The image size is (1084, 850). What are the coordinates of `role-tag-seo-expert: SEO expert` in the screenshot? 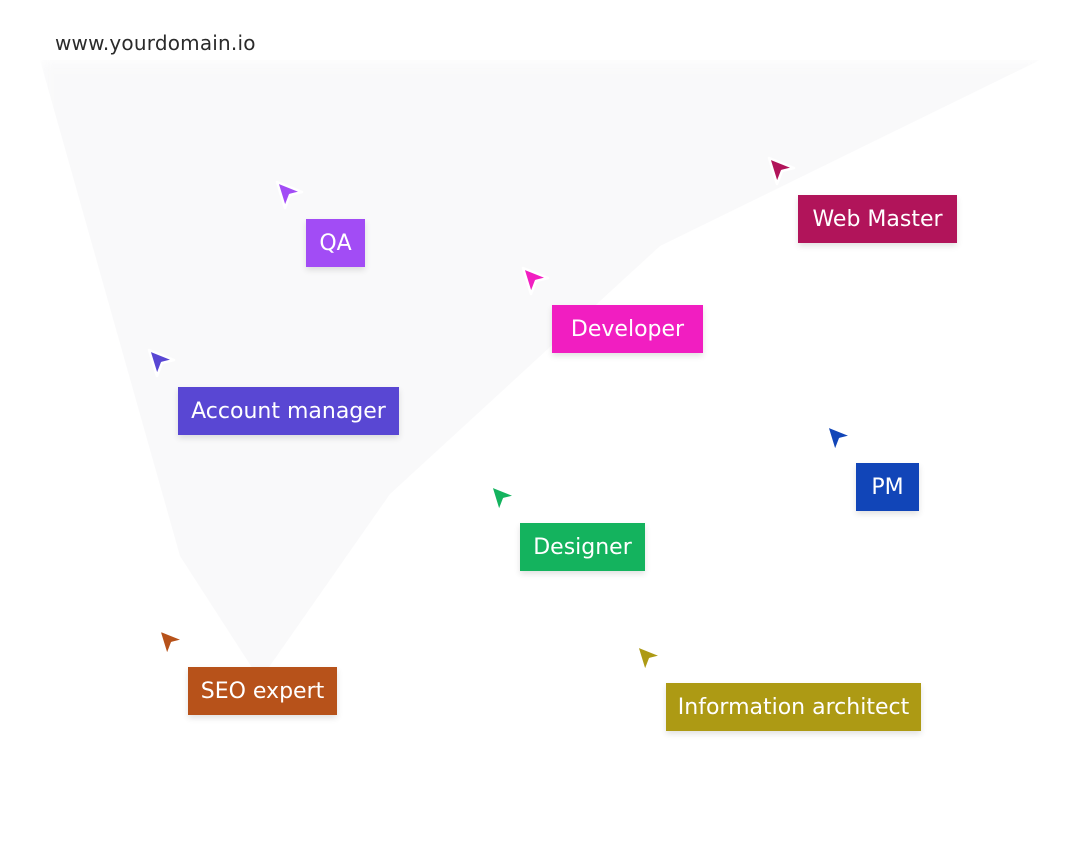 It's located at (262, 691).